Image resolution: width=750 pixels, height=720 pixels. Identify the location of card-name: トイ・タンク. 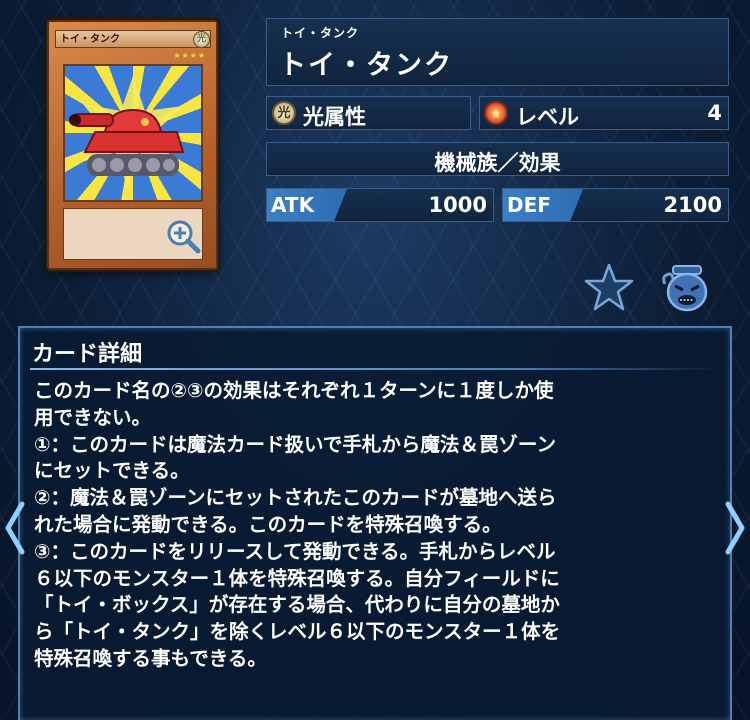
(366, 65).